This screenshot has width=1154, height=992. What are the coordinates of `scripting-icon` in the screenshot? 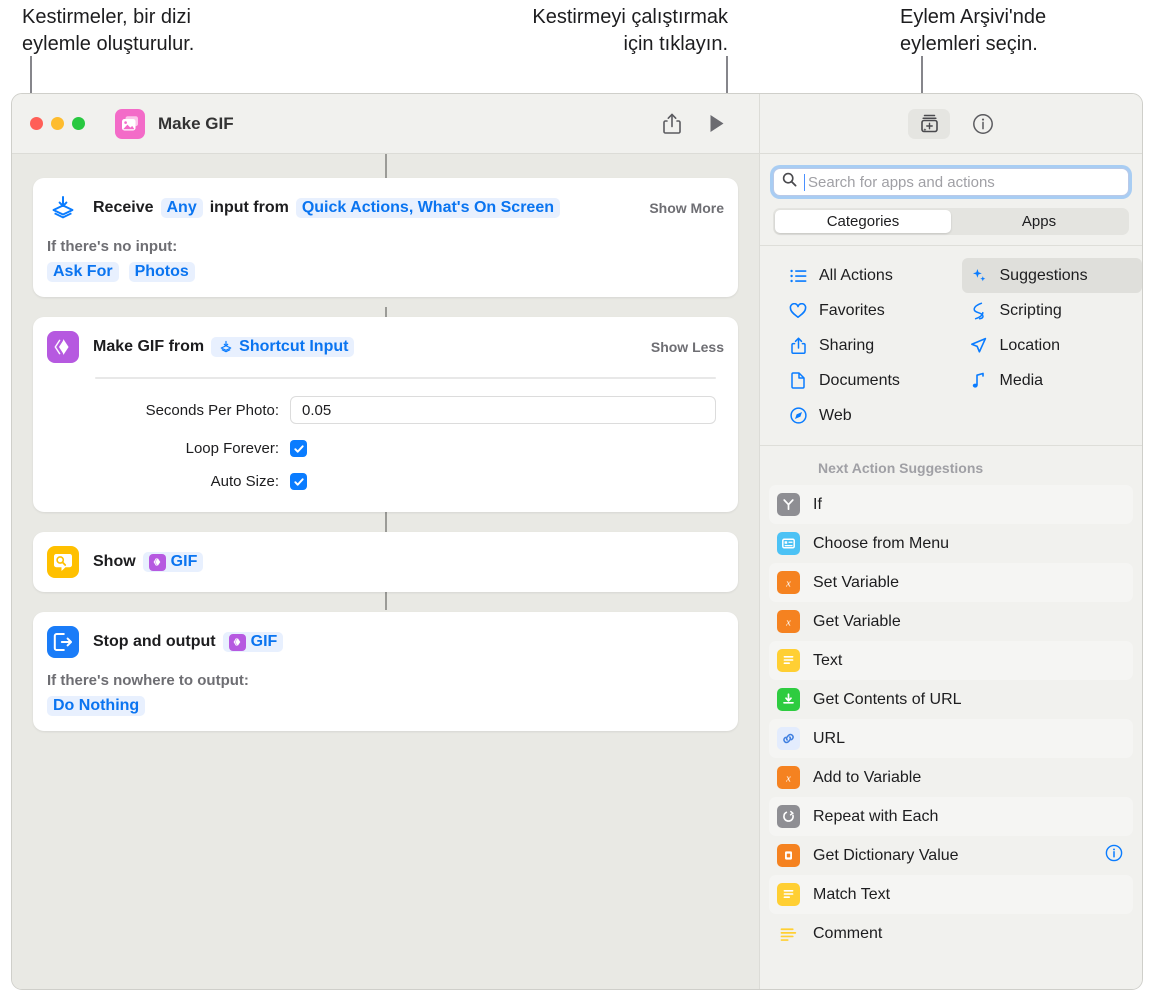 It's located at (979, 311).